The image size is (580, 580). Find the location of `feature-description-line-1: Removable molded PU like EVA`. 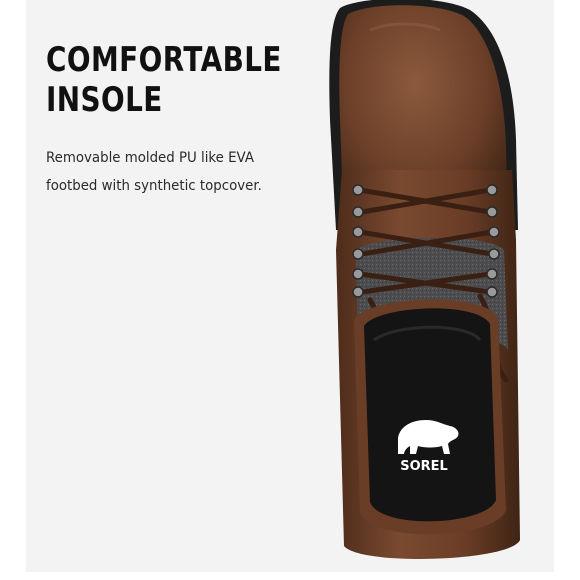

feature-description-line-1: Removable molded PU like EVA is located at coordinates (150, 158).